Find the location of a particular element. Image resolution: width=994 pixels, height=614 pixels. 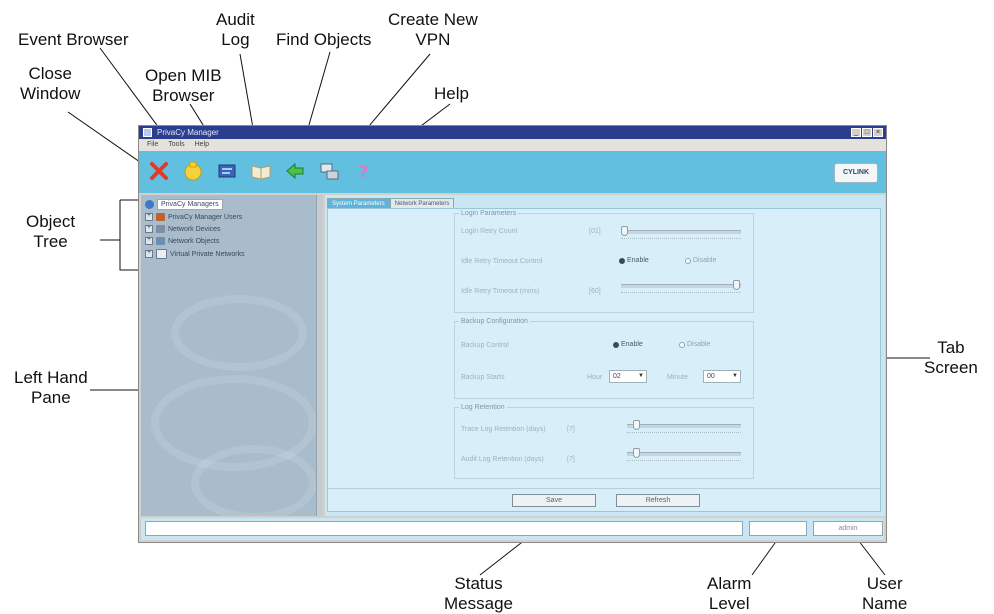

tree-item-label: Network Objects is located at coordinates (194, 241).